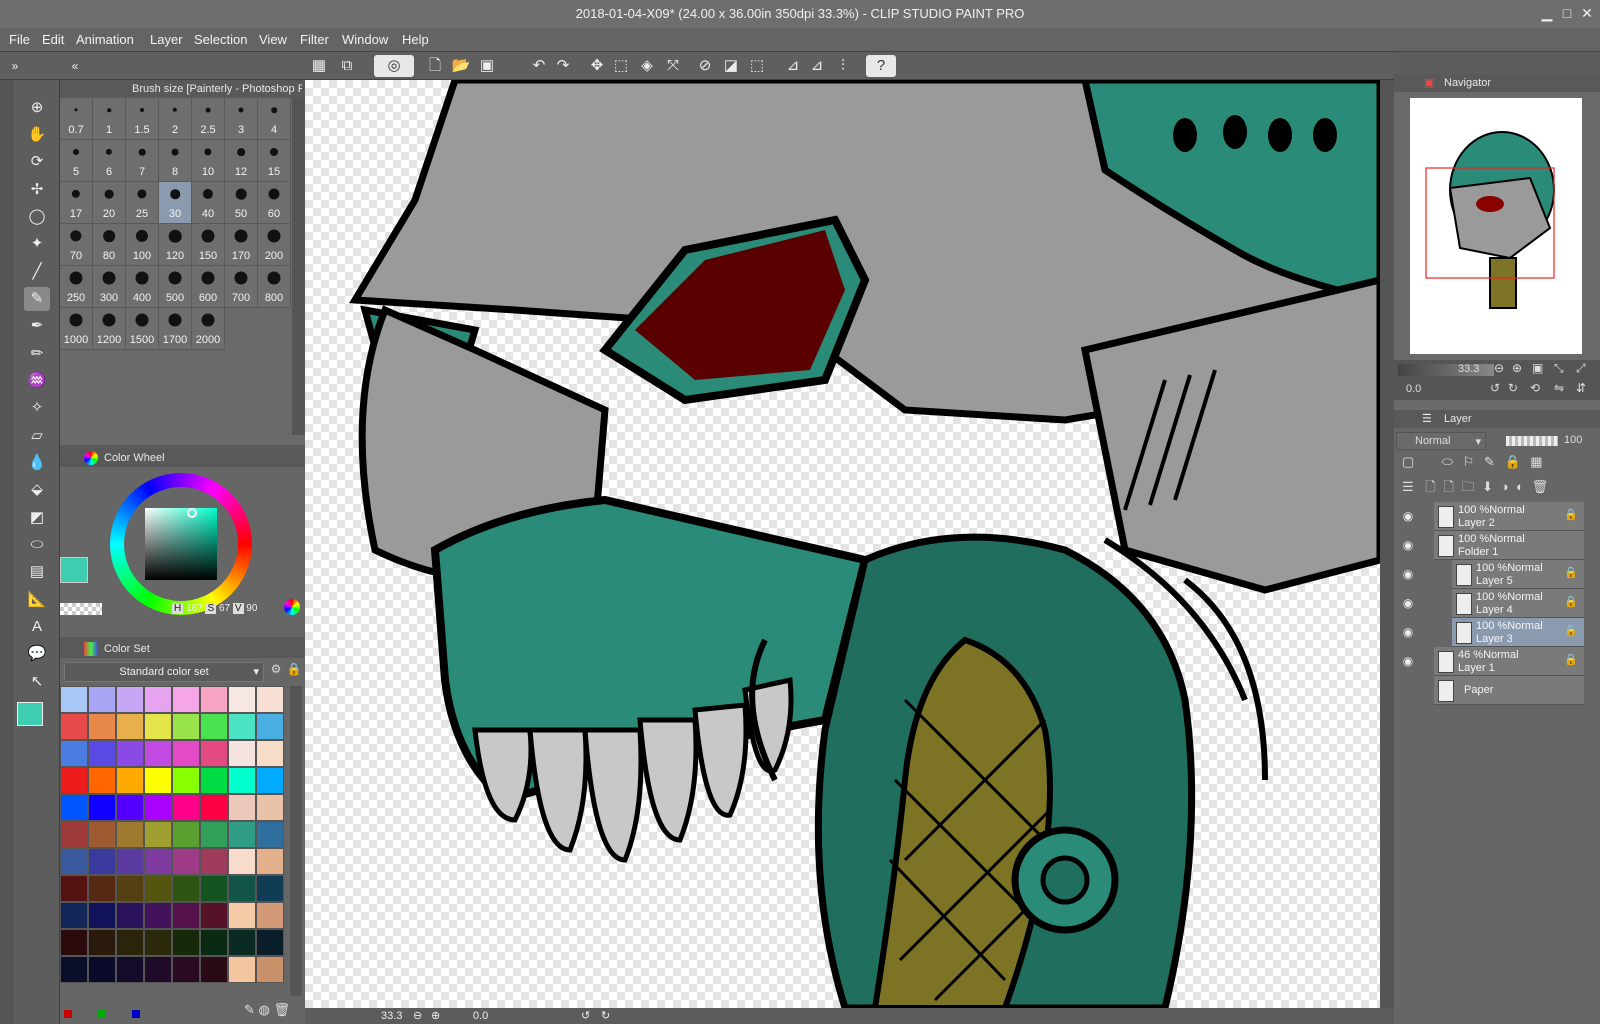  What do you see at coordinates (1505, 486) in the screenshot?
I see `mask-icon: ◑` at bounding box center [1505, 486].